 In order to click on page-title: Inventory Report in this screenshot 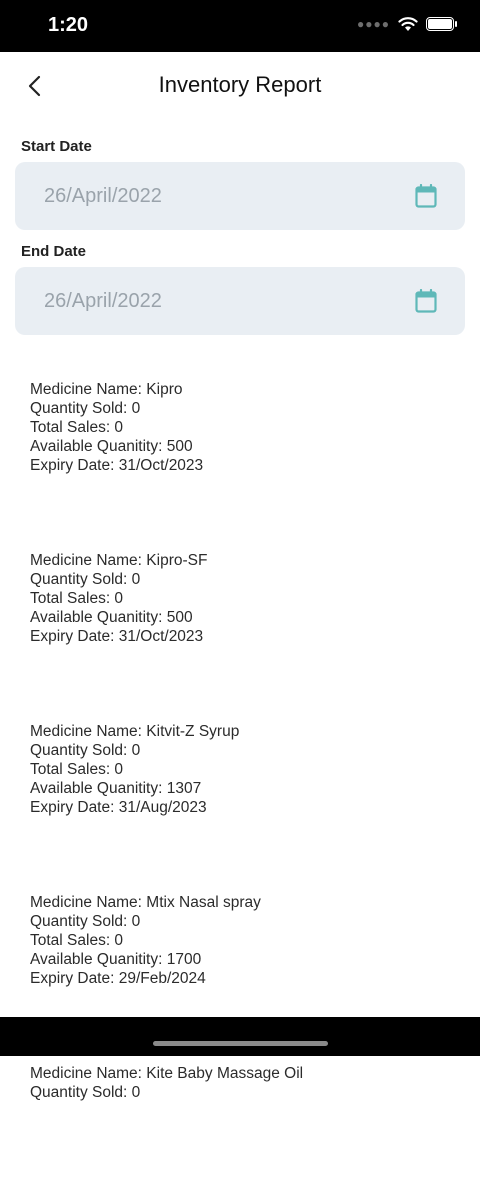, I will do `click(240, 84)`.